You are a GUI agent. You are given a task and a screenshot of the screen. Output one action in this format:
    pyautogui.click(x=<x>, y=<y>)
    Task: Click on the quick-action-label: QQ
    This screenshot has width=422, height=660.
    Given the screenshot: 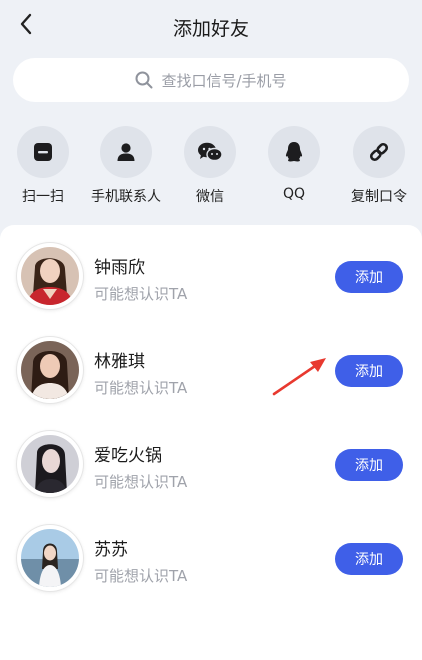 What is the action you would take?
    pyautogui.click(x=294, y=194)
    